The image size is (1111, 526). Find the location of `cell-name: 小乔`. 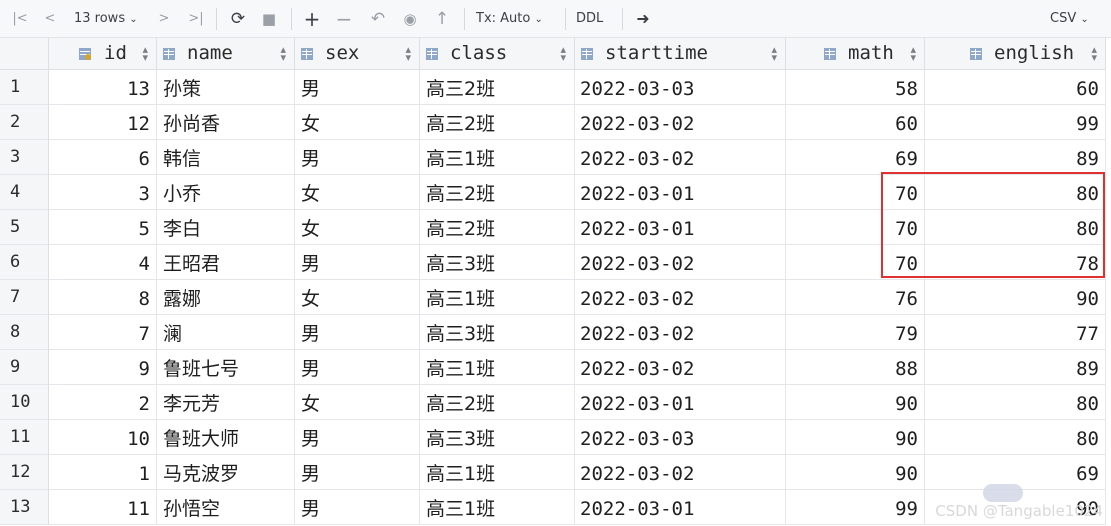

cell-name: 小乔 is located at coordinates (226, 192).